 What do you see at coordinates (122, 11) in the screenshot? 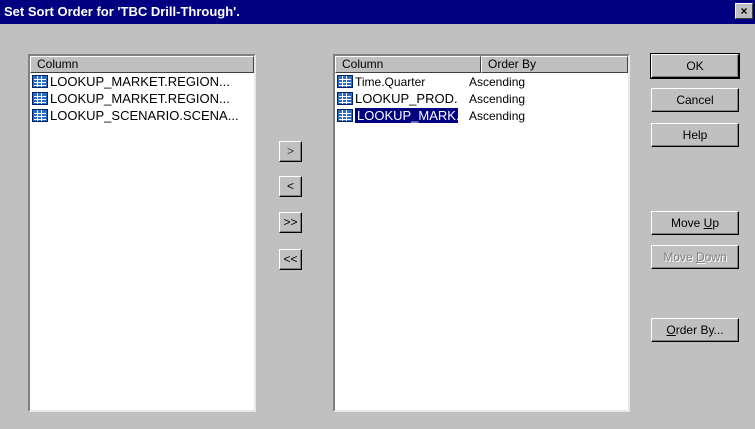
I see `dialog-title: Set Sort Order for 'TBC Drill-Through'.` at bounding box center [122, 11].